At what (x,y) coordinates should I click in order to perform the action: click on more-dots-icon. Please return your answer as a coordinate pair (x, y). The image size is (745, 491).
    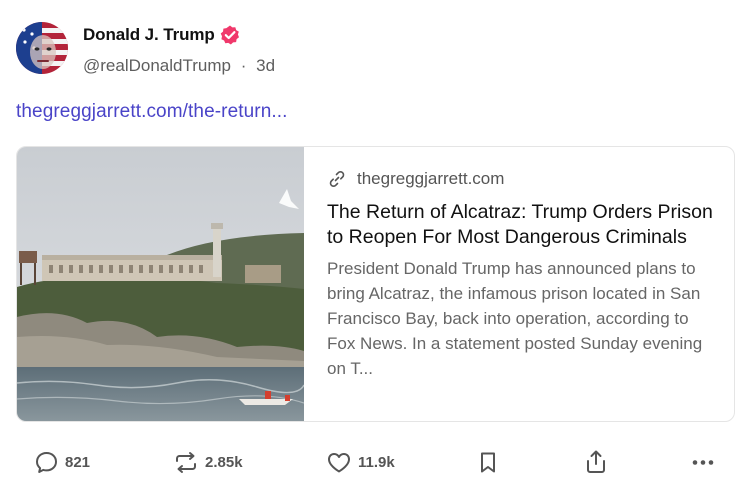
    Looking at the image, I should click on (703, 462).